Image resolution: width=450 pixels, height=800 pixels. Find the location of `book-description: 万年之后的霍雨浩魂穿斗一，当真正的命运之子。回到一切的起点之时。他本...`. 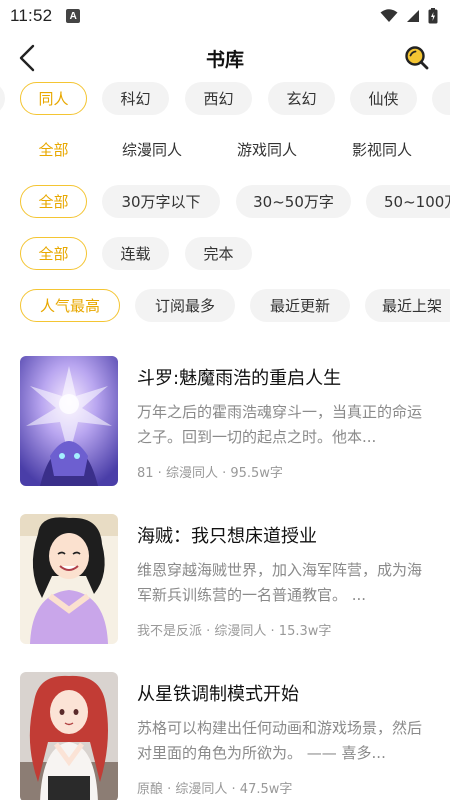

book-description: 万年之后的霍雨浩魂穿斗一，当真正的命运之子。回到一切的起点之时。他本... is located at coordinates (280, 424).